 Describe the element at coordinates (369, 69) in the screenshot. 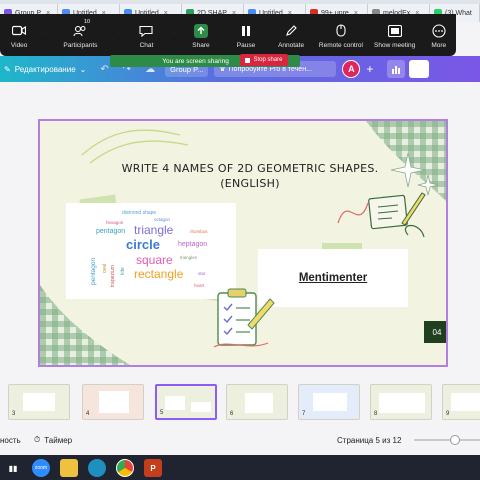

I see `add-collaborator-icon: +` at that location.